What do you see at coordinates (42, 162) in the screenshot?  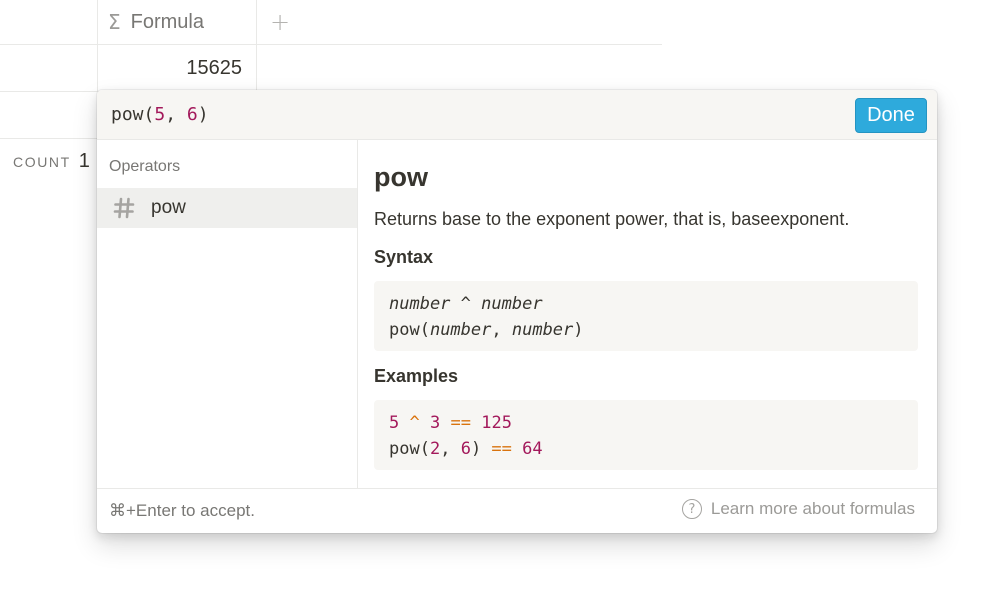 I see `calculation-label: COUNT` at bounding box center [42, 162].